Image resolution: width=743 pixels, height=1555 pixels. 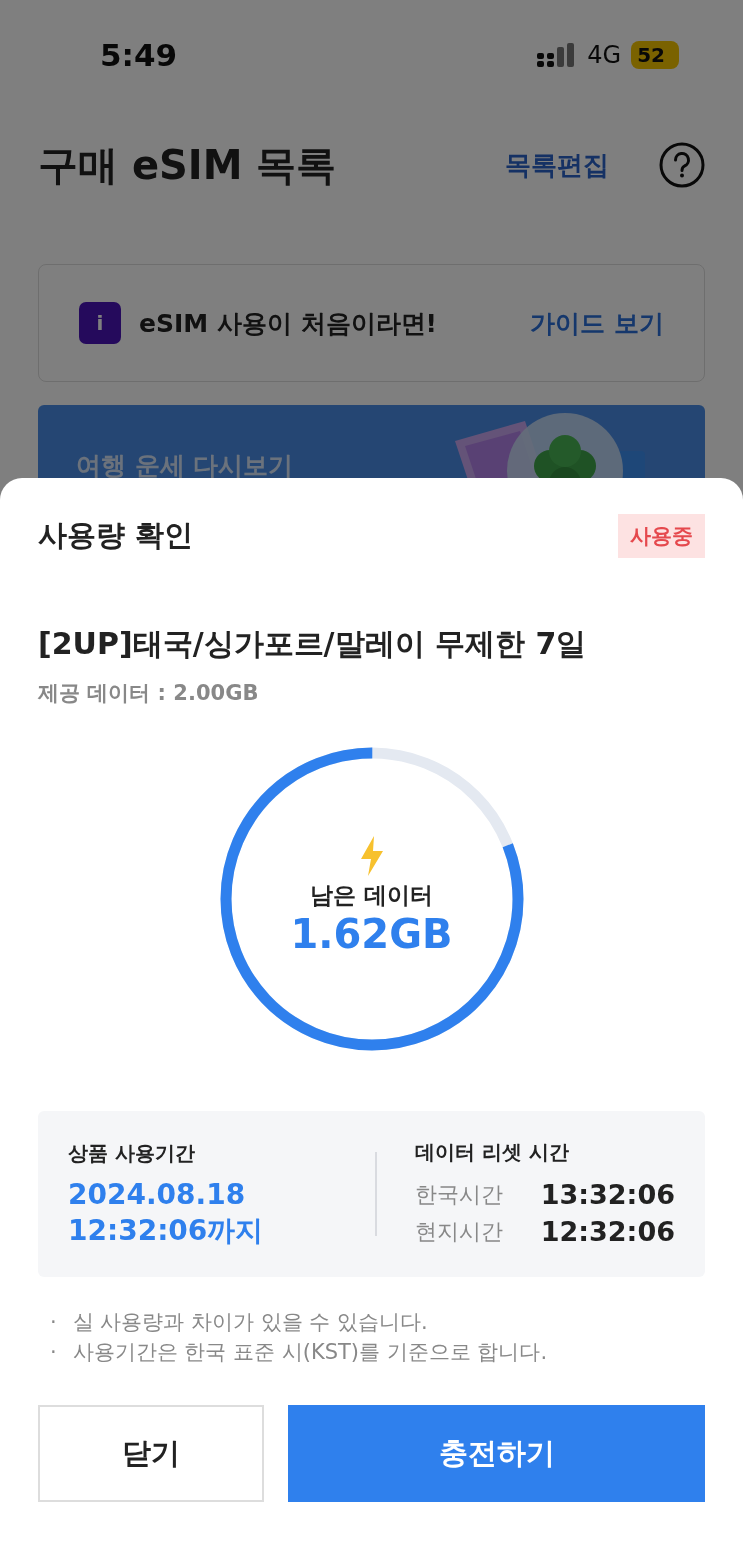 What do you see at coordinates (132, 1153) in the screenshot?
I see `period-label: 상품 사용기간` at bounding box center [132, 1153].